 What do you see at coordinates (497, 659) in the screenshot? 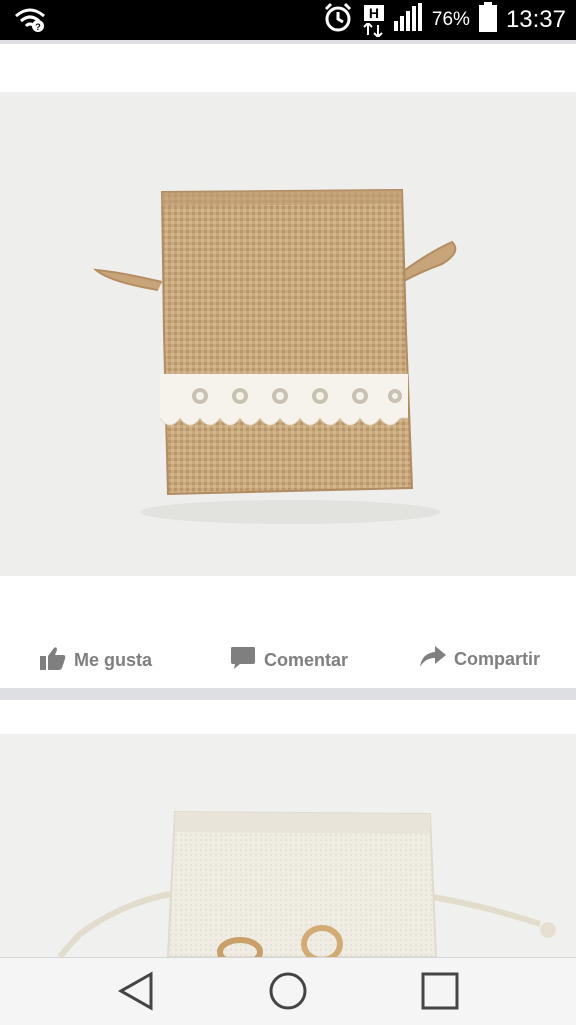
I see `share-label: Compartir` at bounding box center [497, 659].